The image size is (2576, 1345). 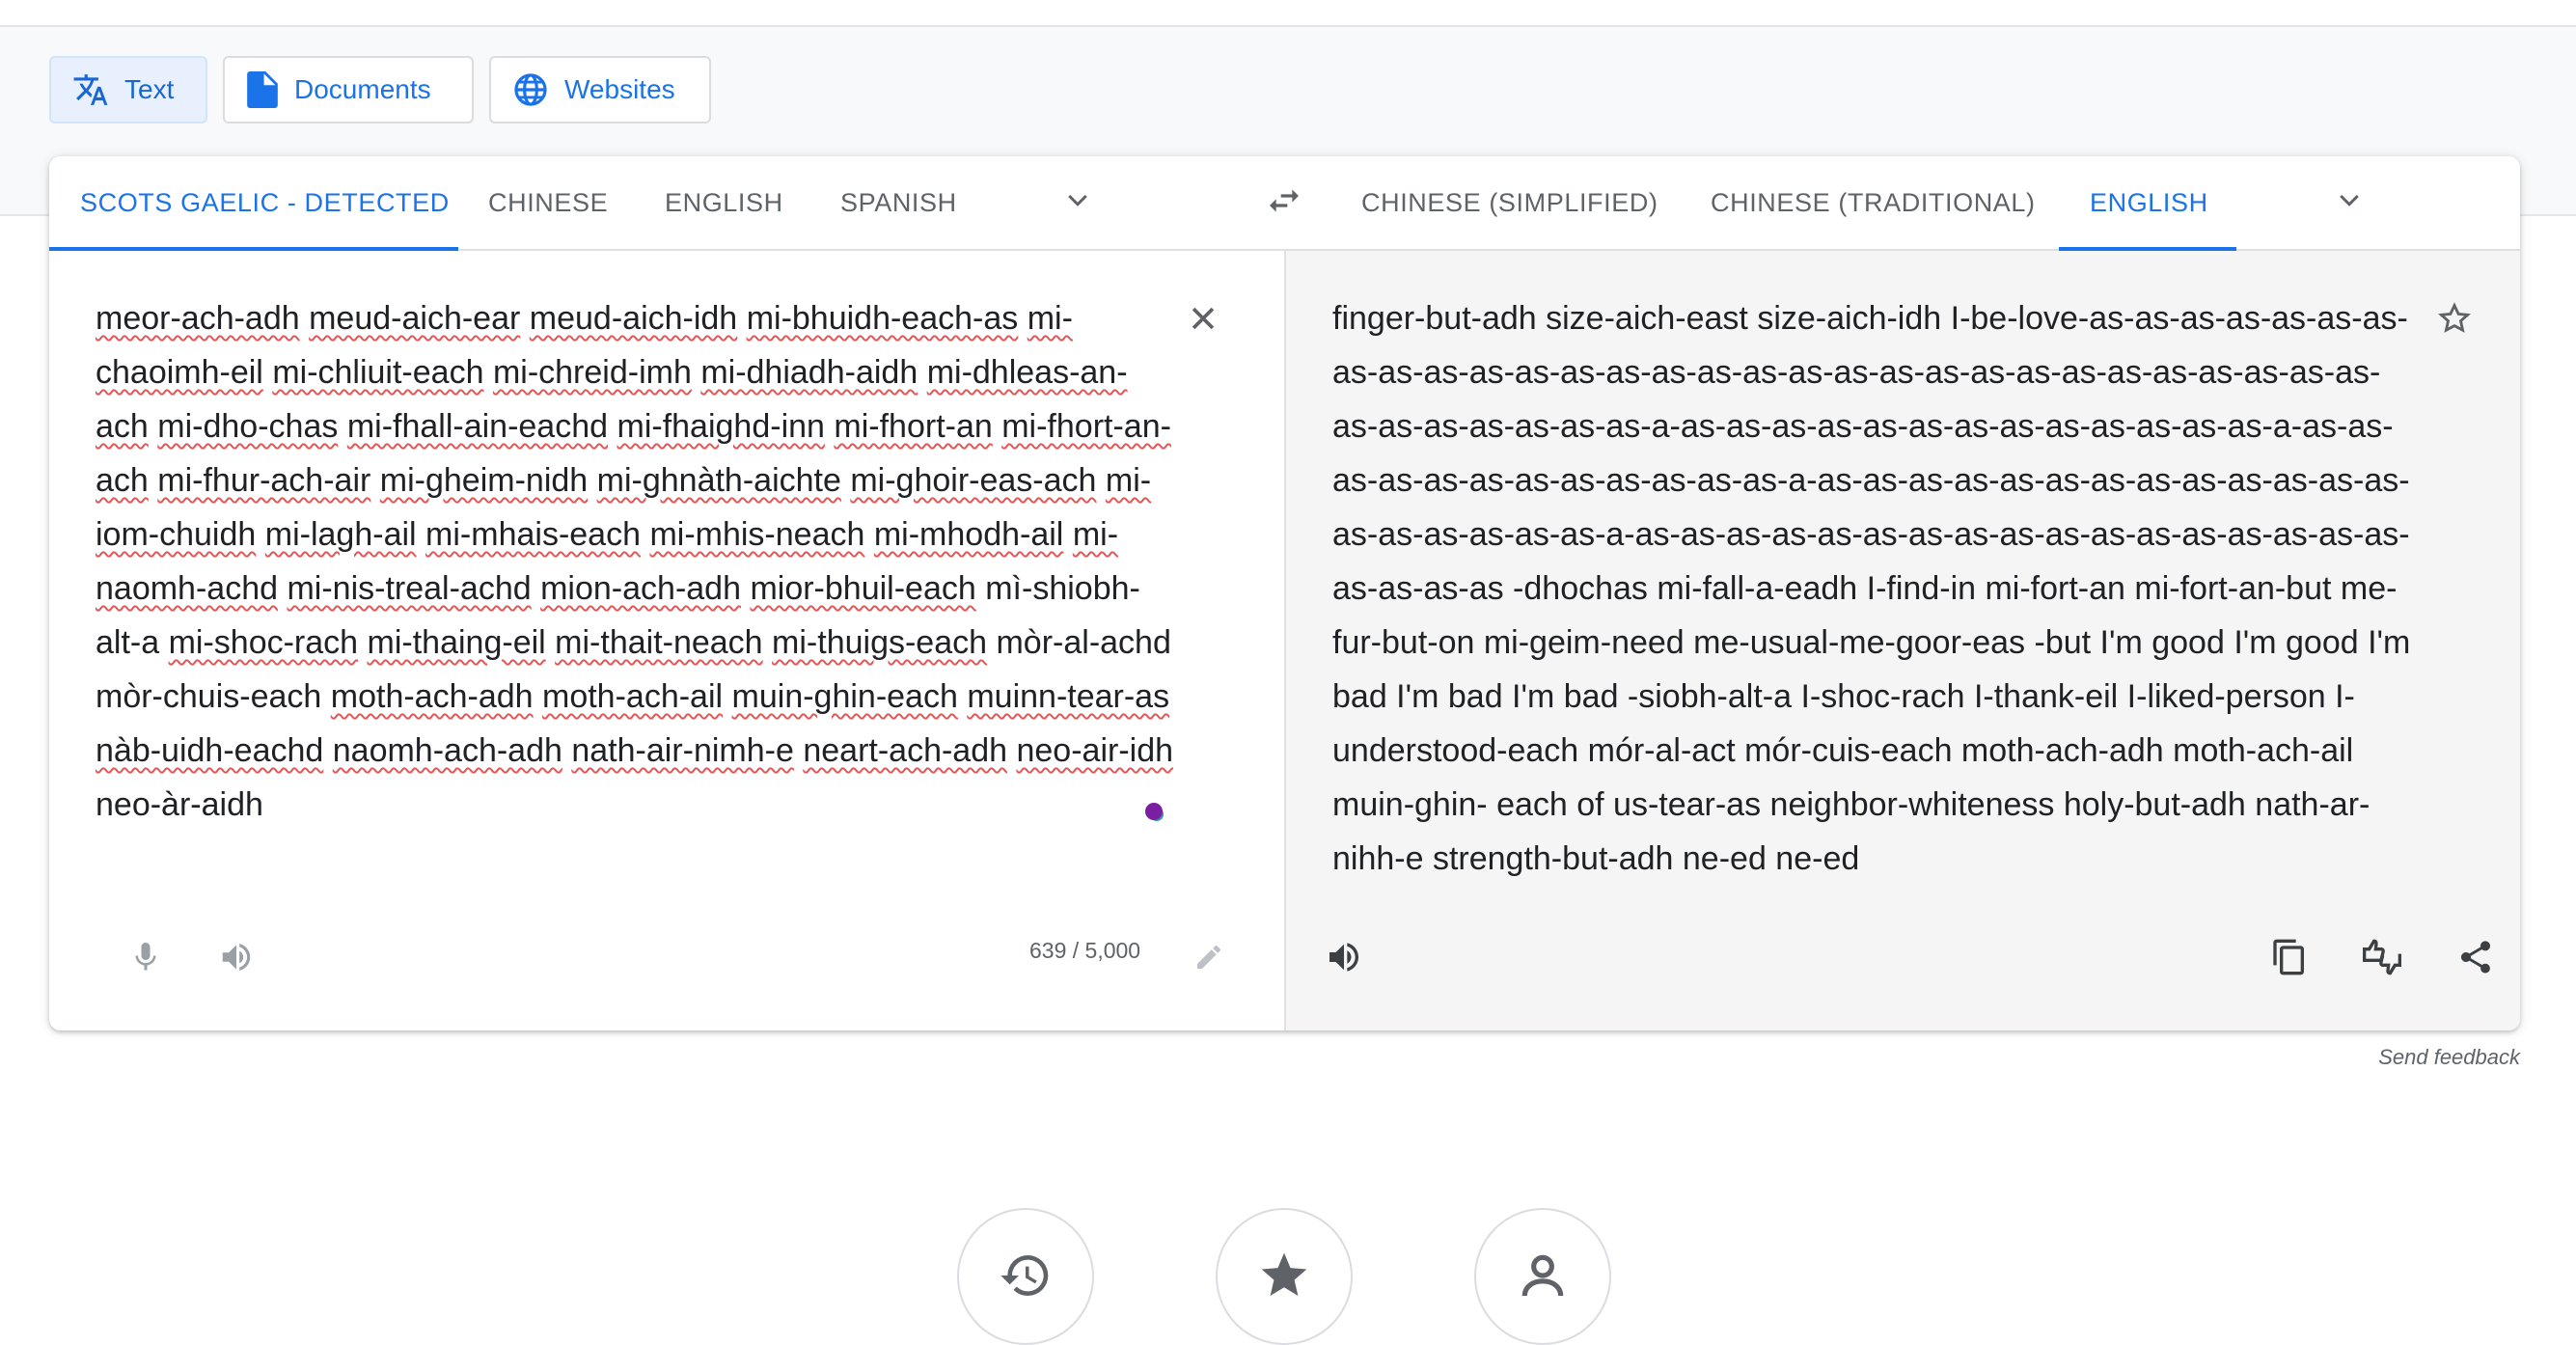 I want to click on source-lang-more-button, so click(x=1078, y=202).